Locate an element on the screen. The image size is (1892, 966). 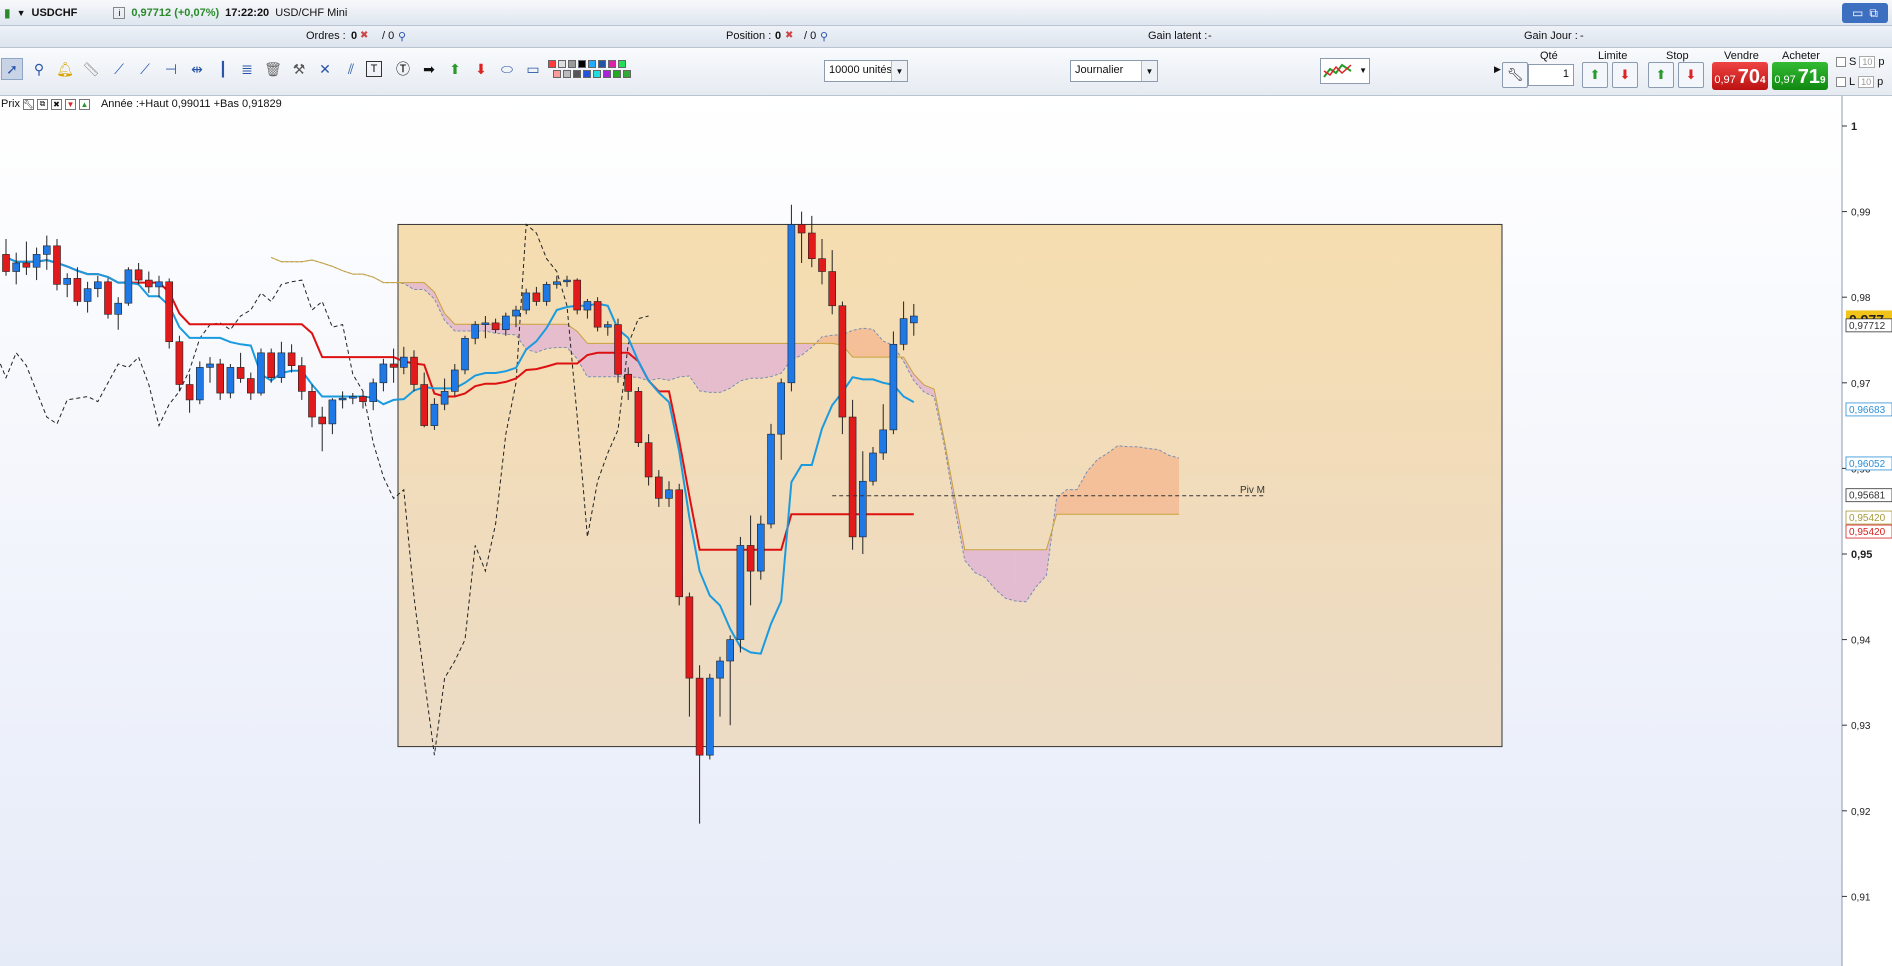
position-close-icon: ✖ is located at coordinates (789, 35).